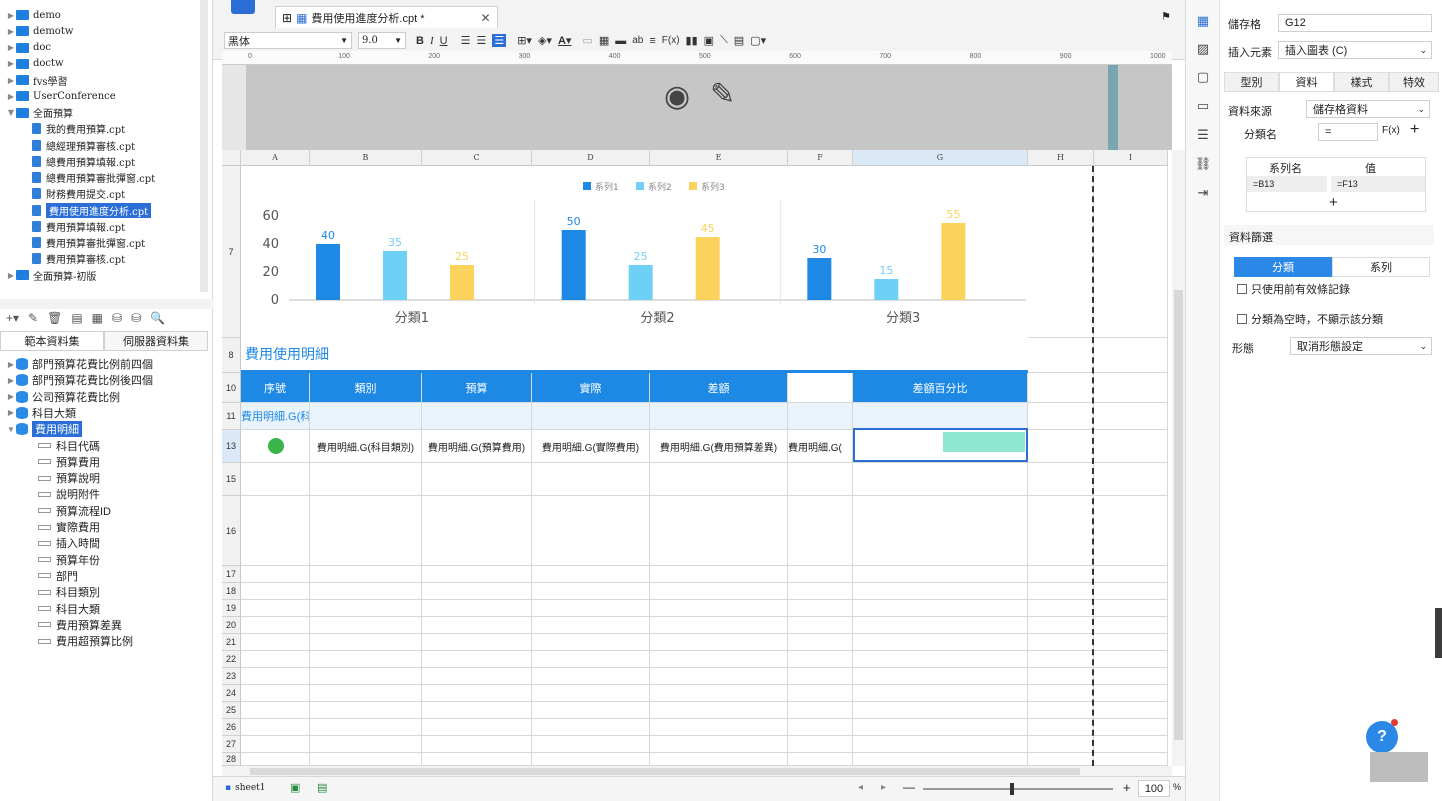  What do you see at coordinates (591, 446) in the screenshot?
I see `data-cell: 費用明細.G(實際費用)` at bounding box center [591, 446].